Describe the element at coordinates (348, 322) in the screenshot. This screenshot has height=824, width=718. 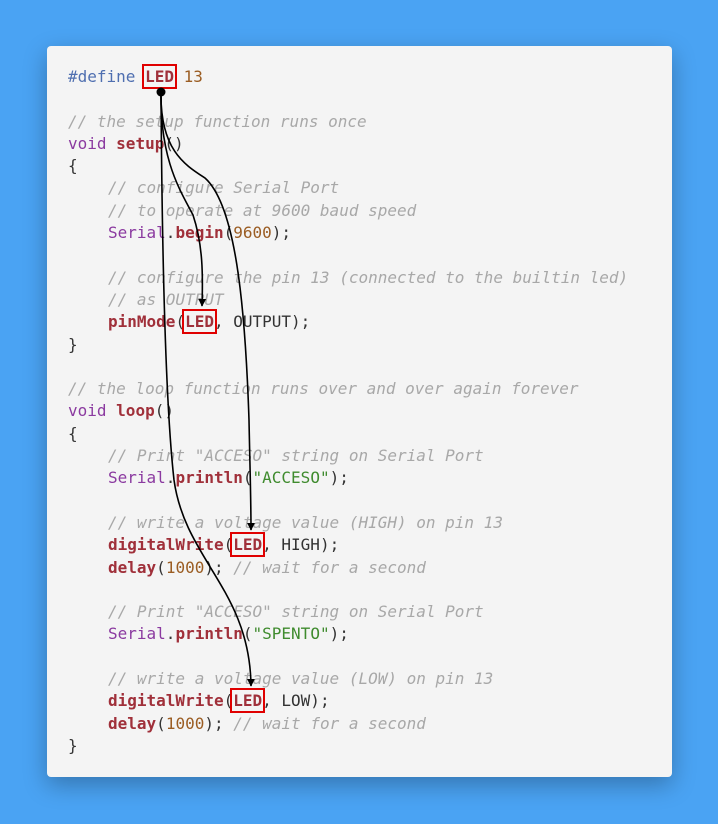
I see `line-pinmode: pinMode(LED, OUTPUT);` at that location.